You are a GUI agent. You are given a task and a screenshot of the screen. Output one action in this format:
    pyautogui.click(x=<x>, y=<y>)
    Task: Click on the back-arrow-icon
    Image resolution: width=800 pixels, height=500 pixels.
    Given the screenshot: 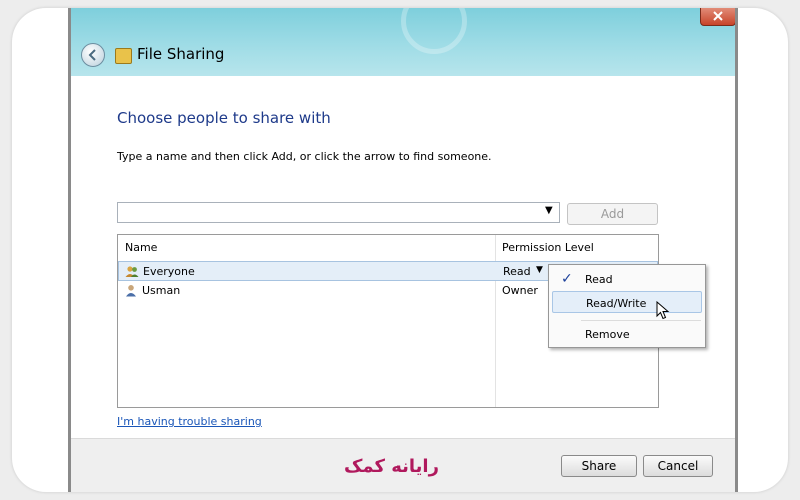 What is the action you would take?
    pyautogui.click(x=92, y=55)
    